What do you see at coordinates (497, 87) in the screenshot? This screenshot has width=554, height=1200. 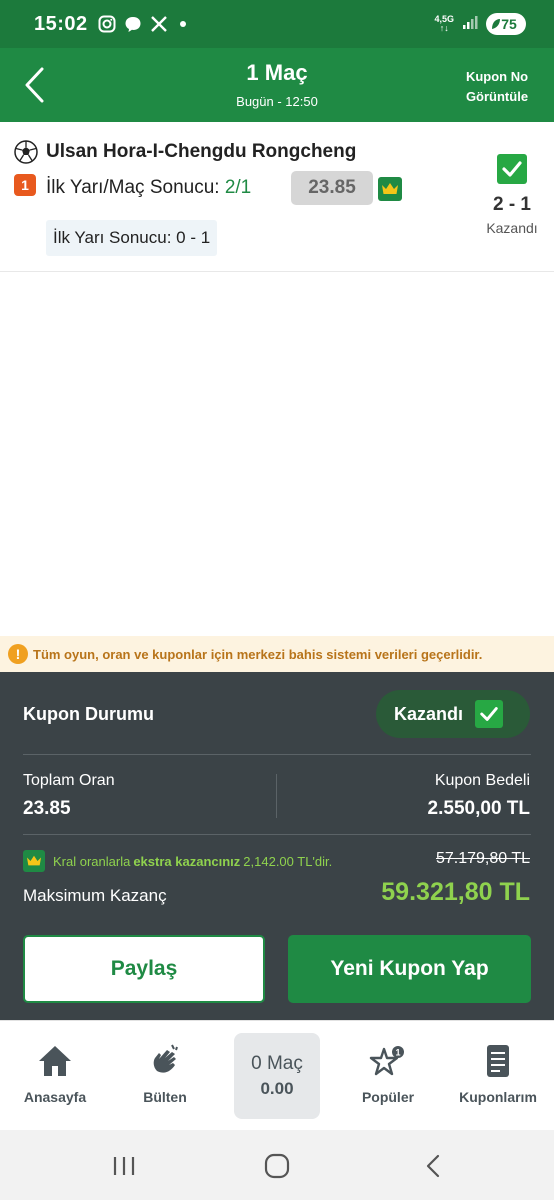 I see `view-coupon-number-button: Kupon No Görüntüle` at bounding box center [497, 87].